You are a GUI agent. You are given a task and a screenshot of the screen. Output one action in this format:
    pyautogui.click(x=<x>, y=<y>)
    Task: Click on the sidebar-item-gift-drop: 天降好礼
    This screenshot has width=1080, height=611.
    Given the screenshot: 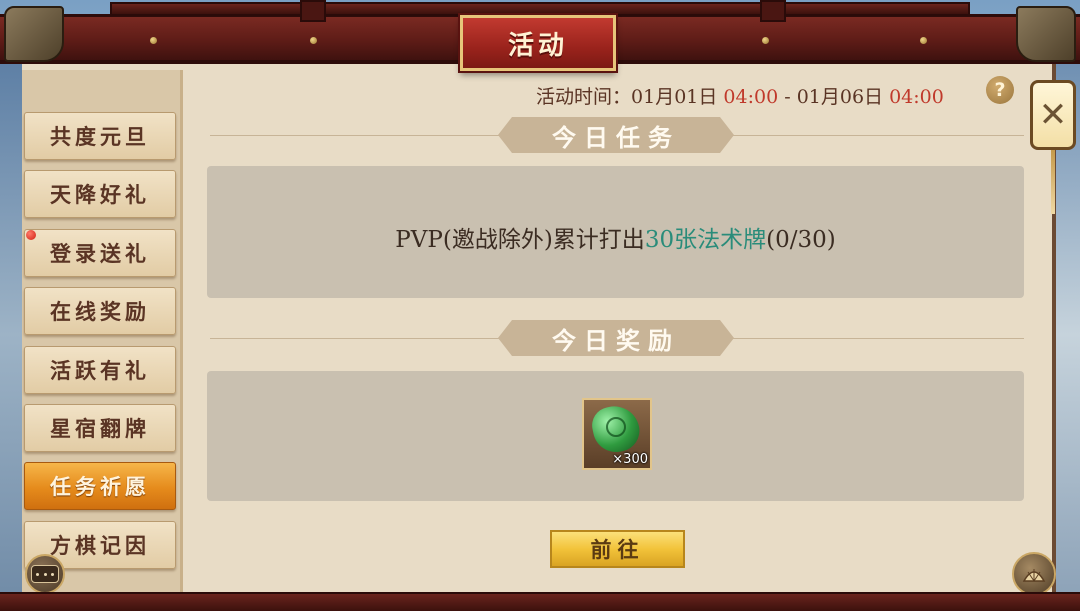 What is the action you would take?
    pyautogui.click(x=100, y=194)
    